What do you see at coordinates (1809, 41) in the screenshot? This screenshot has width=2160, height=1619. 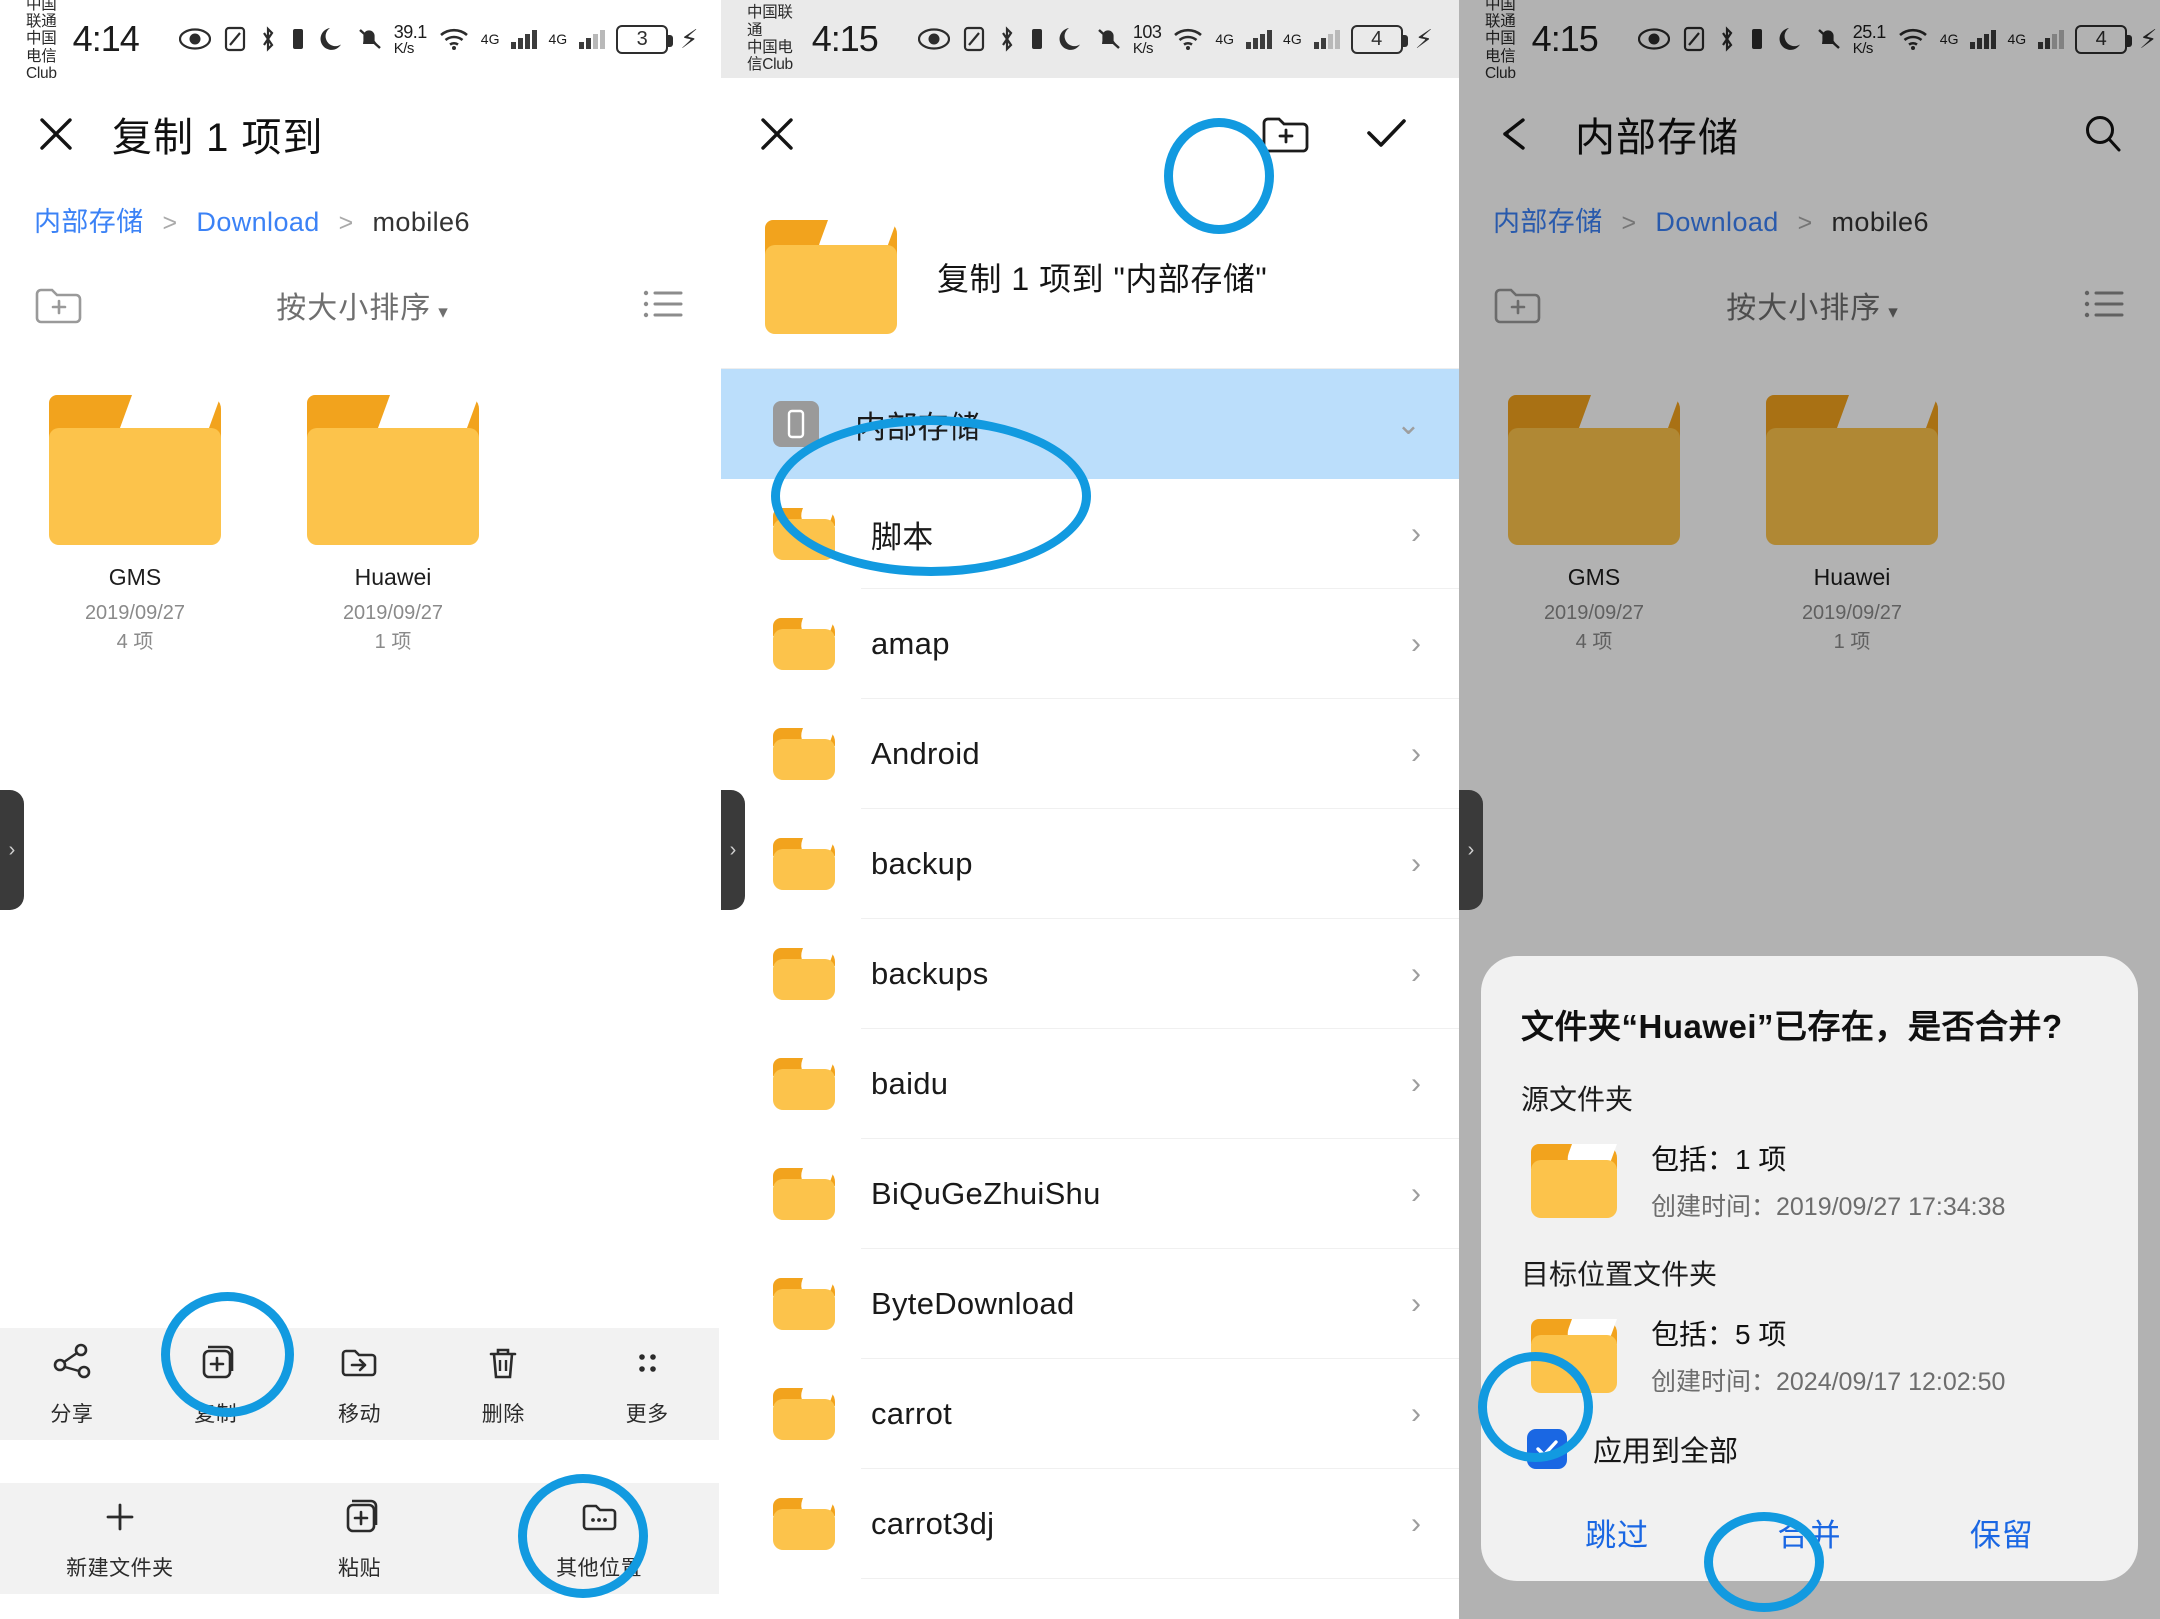 I see `status-bar-panel3: 中国联通 中国电信Club 4:15 25.1 K/s 4G 4G 4 ⚡` at bounding box center [1809, 41].